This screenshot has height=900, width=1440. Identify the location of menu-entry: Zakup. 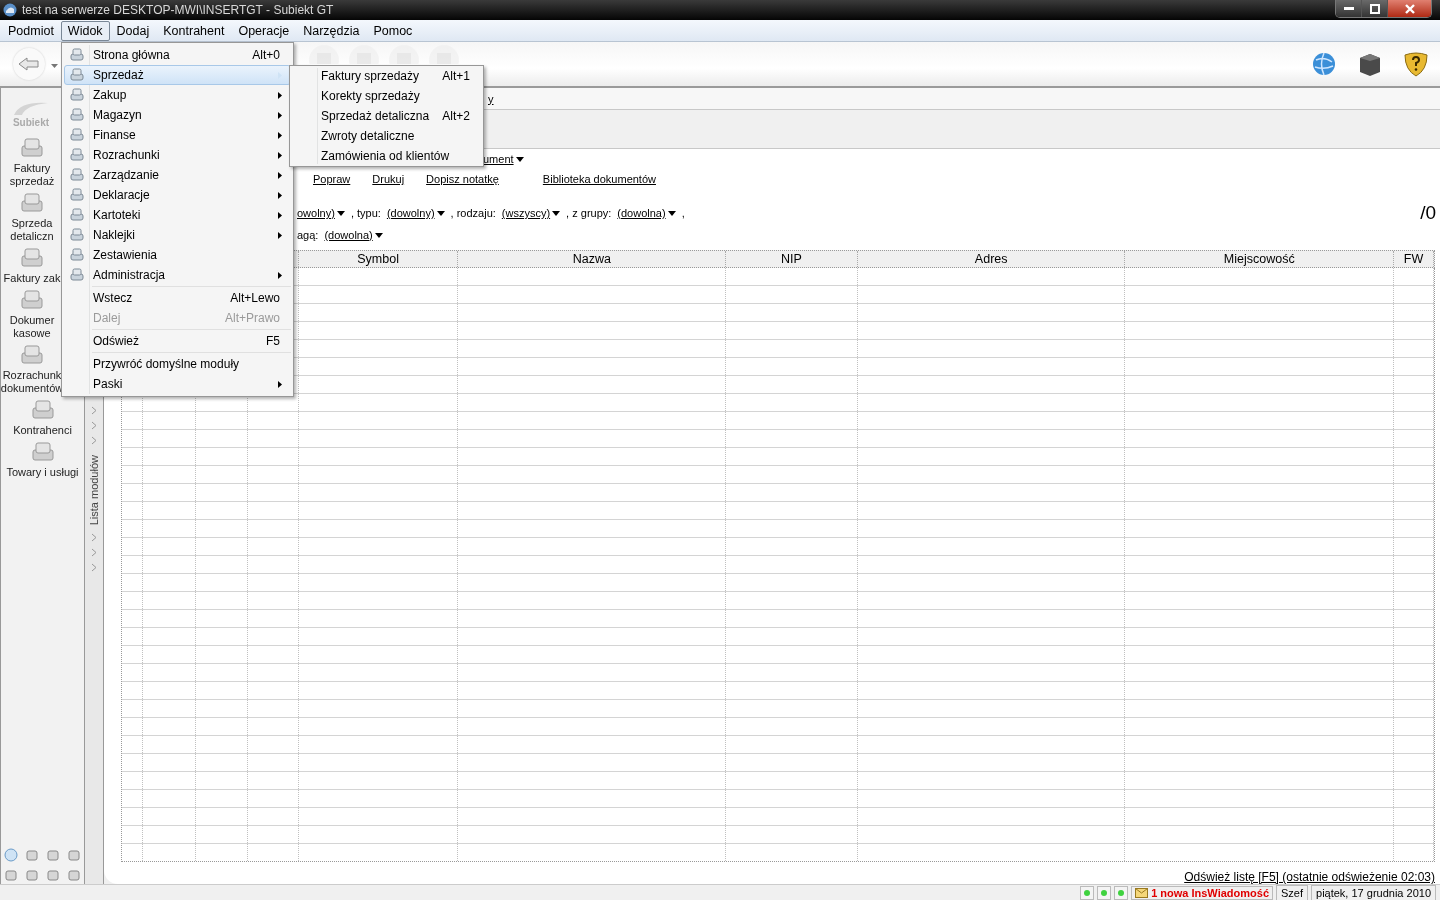
(177, 95).